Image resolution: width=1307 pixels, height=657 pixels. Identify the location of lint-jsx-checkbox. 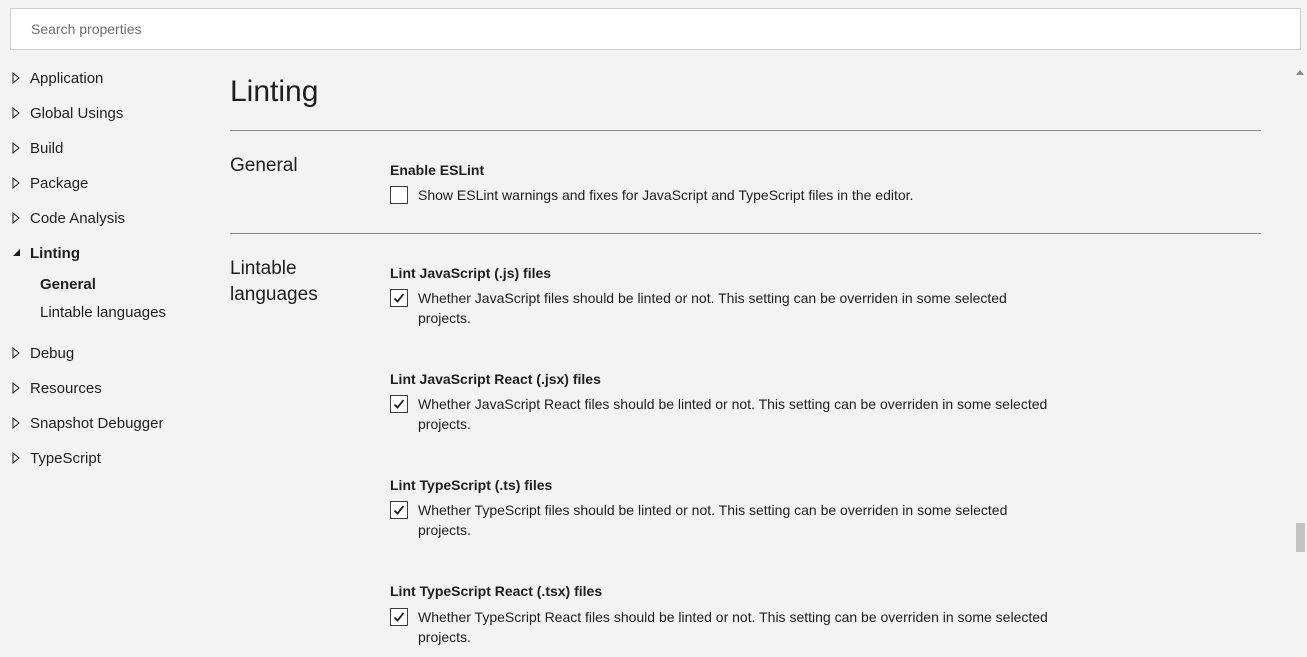
(399, 404).